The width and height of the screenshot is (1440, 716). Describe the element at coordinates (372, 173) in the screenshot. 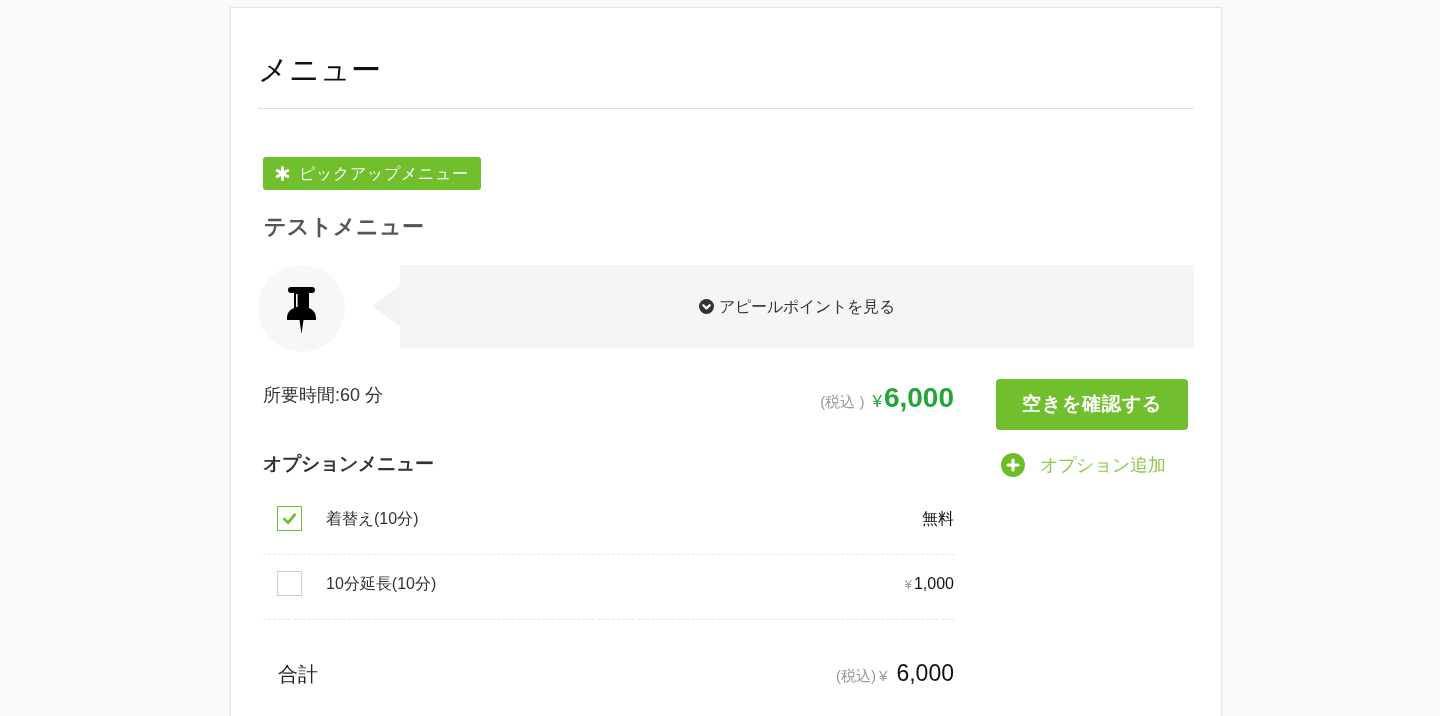

I see `pickup-badge: ピックアップメニュー` at that location.